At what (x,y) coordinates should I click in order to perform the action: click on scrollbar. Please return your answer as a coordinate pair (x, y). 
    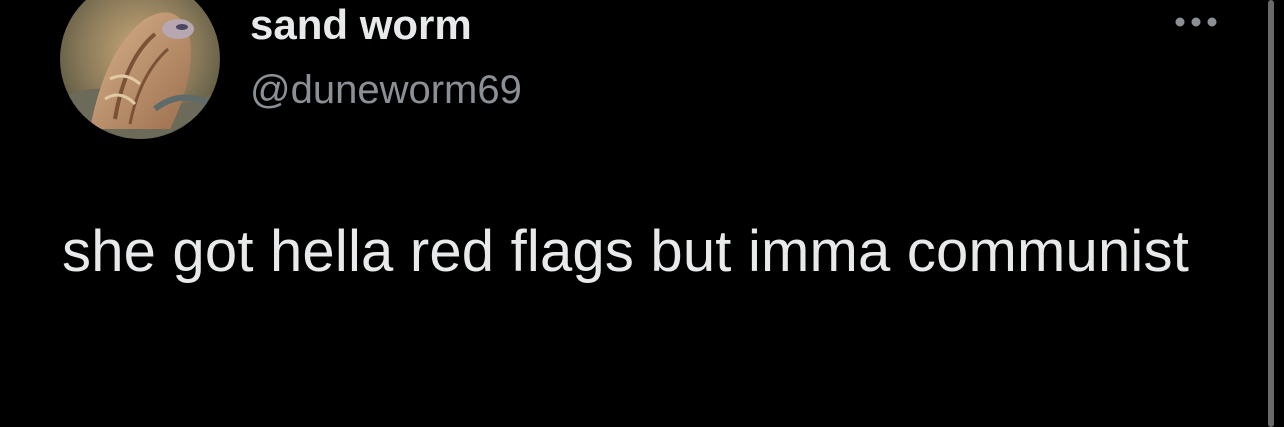
    Looking at the image, I should click on (1271, 213).